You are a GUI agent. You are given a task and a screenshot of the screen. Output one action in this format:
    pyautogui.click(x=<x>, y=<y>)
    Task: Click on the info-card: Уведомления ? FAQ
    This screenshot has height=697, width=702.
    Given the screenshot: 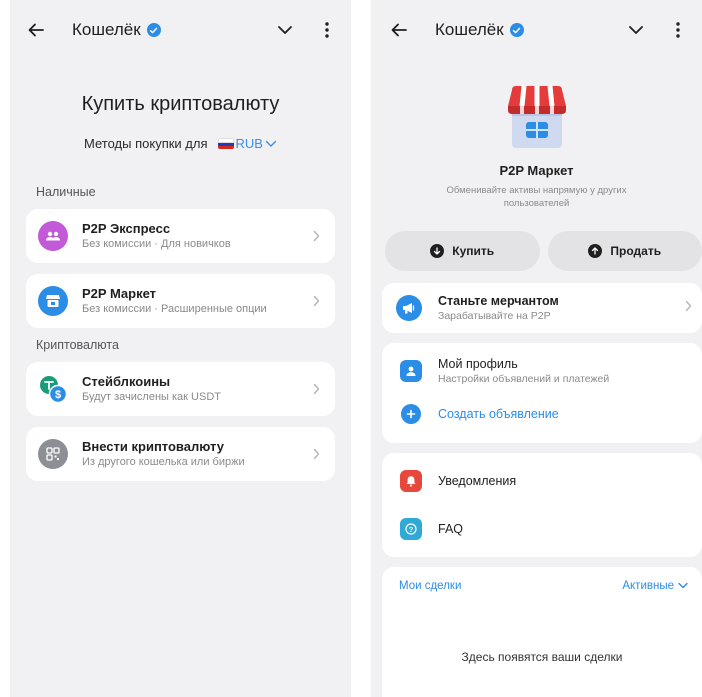 What is the action you would take?
    pyautogui.click(x=542, y=505)
    